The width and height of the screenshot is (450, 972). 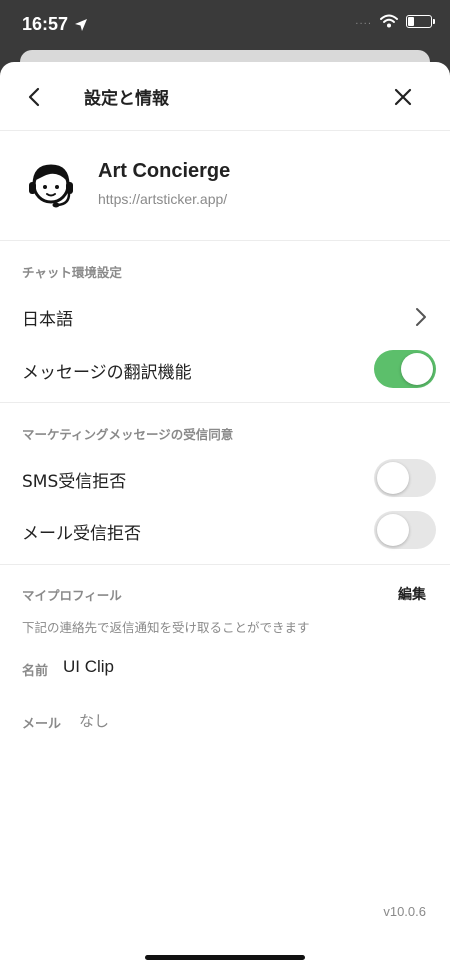 I want to click on navigation-bar: 設定と情報, so click(x=225, y=96).